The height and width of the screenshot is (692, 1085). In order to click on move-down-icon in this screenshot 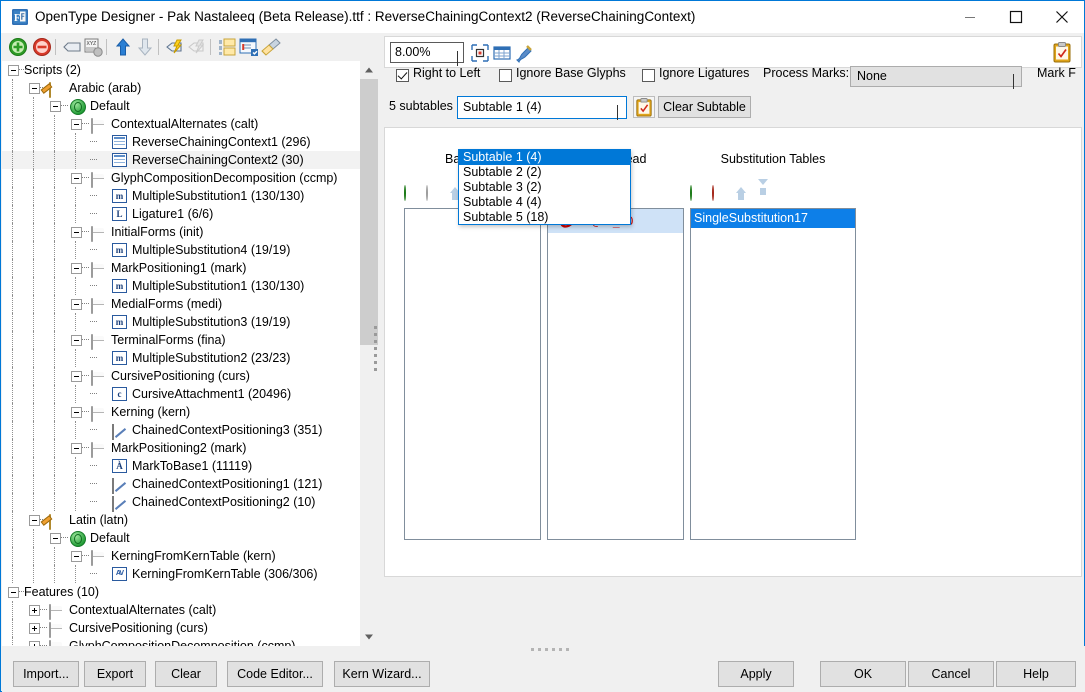, I will do `click(145, 47)`.